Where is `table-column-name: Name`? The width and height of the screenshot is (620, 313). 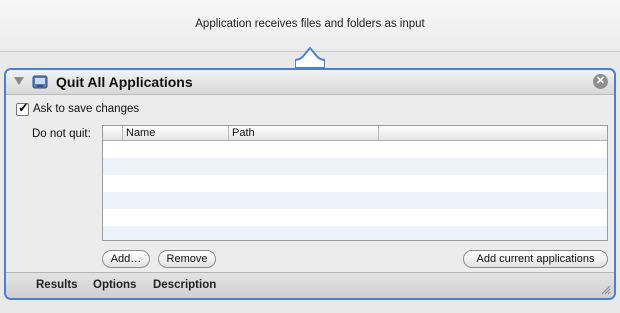 table-column-name: Name is located at coordinates (176, 133).